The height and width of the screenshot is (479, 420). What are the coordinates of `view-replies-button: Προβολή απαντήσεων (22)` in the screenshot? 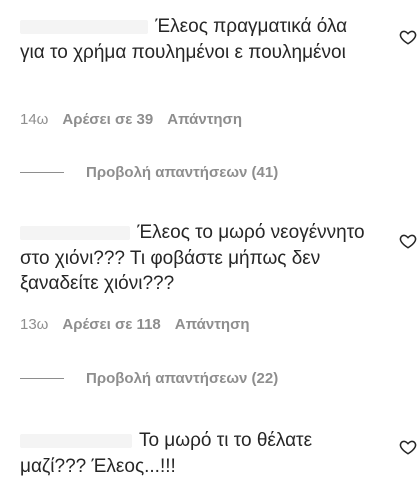 It's located at (149, 378).